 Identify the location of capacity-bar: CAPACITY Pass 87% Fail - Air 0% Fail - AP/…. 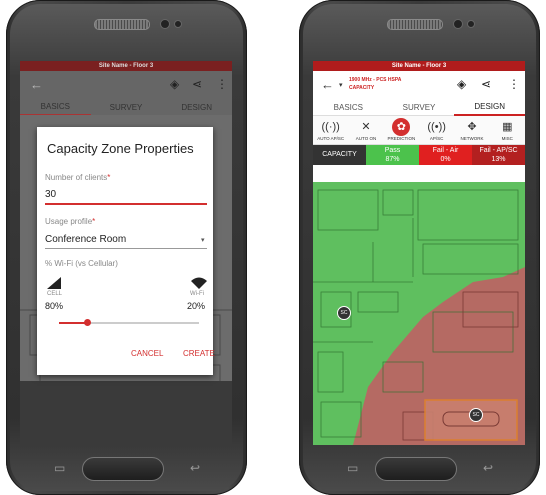
(419, 155).